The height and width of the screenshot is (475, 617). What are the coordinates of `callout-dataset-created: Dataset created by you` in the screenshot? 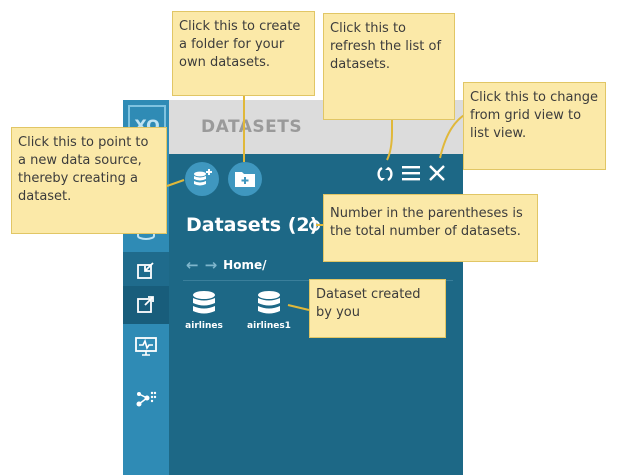 It's located at (377, 308).